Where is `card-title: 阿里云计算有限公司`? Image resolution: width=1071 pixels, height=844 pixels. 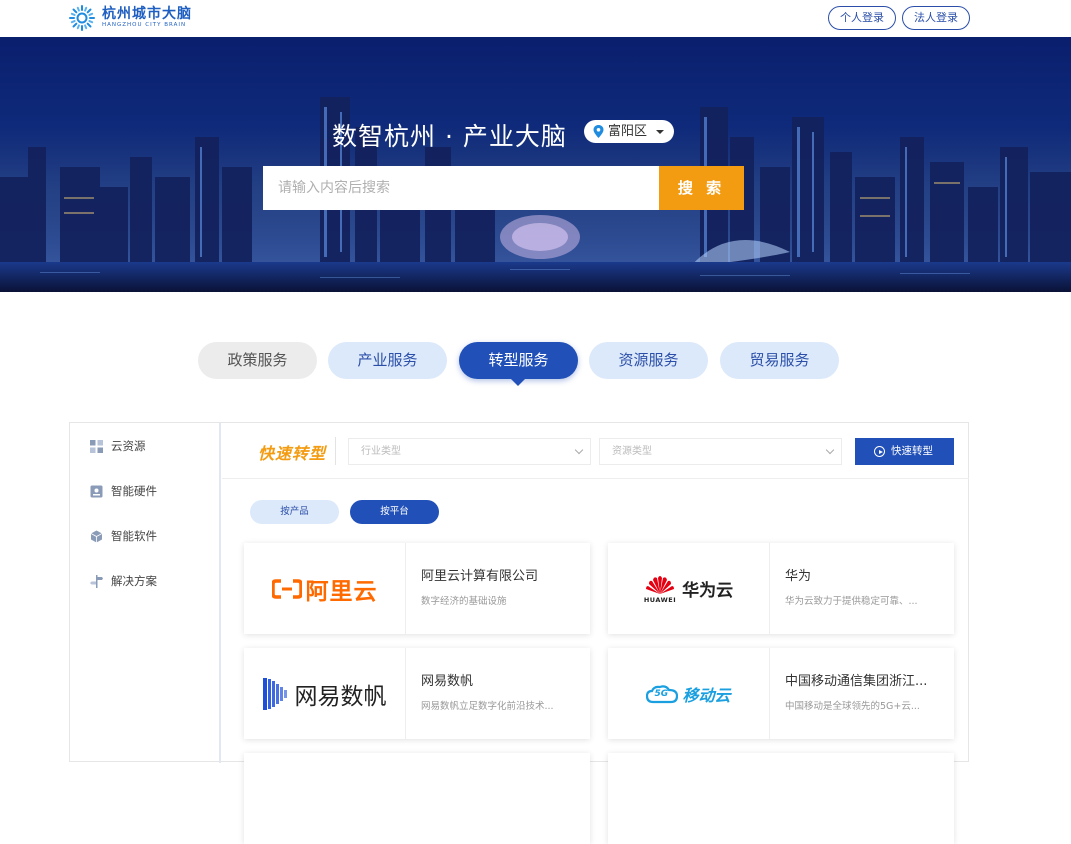
card-title: 阿里云计算有限公司 is located at coordinates (480, 576).